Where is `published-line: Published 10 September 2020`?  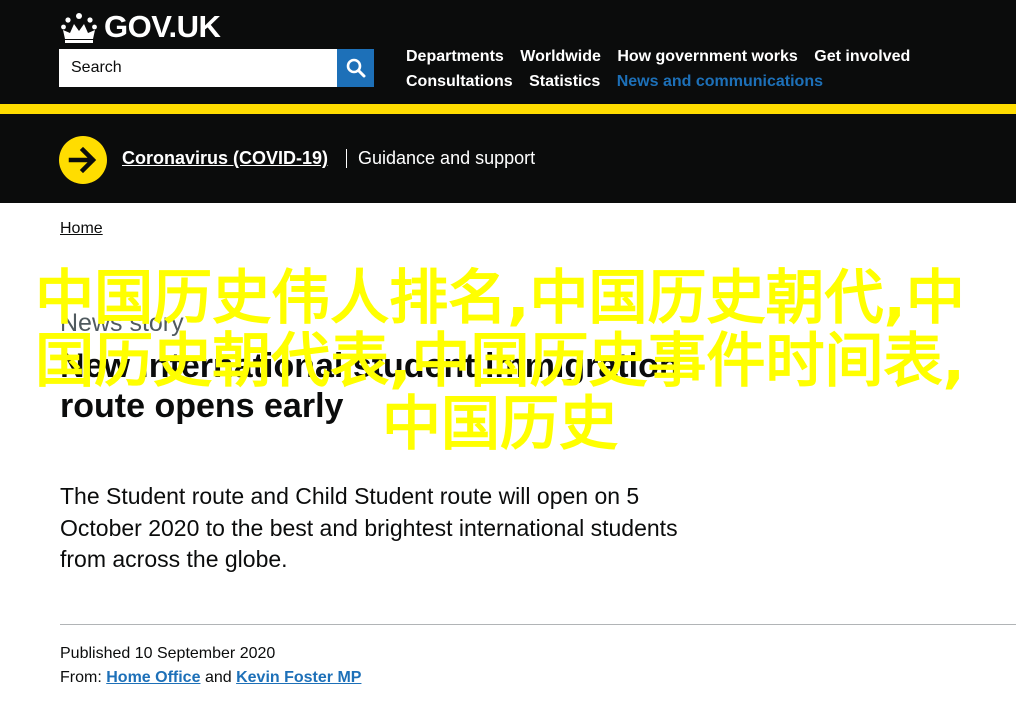
published-line: Published 10 September 2020 is located at coordinates (210, 654).